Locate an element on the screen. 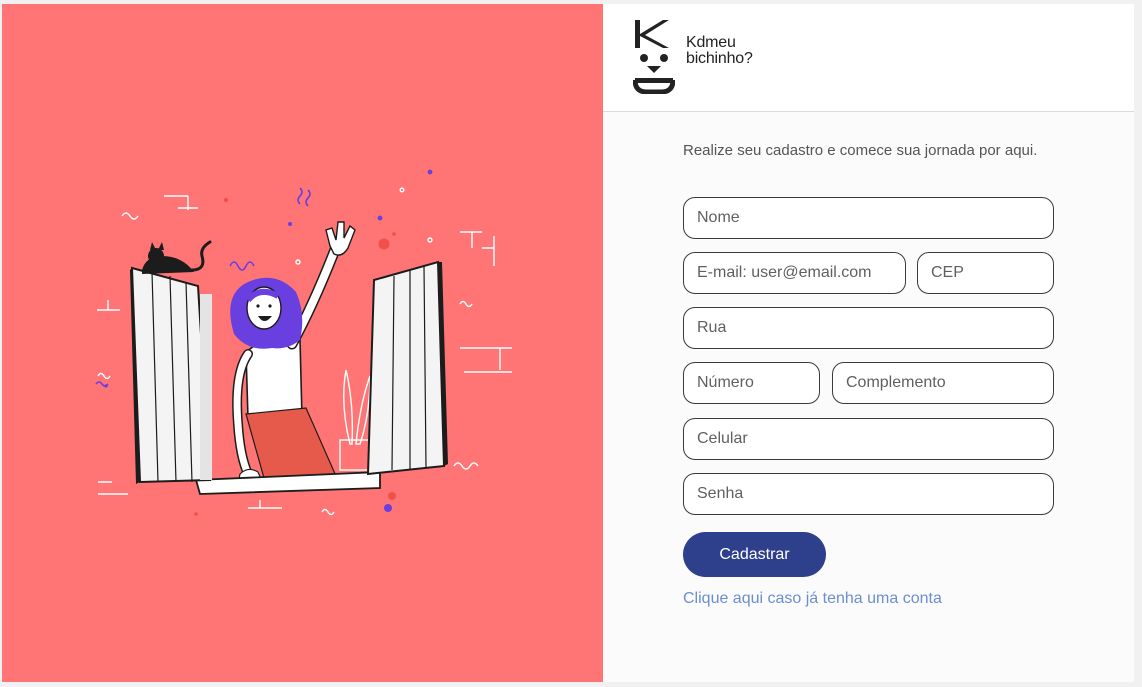 The height and width of the screenshot is (687, 1142). brand-name: Kdmeu bichinho? is located at coordinates (719, 51).